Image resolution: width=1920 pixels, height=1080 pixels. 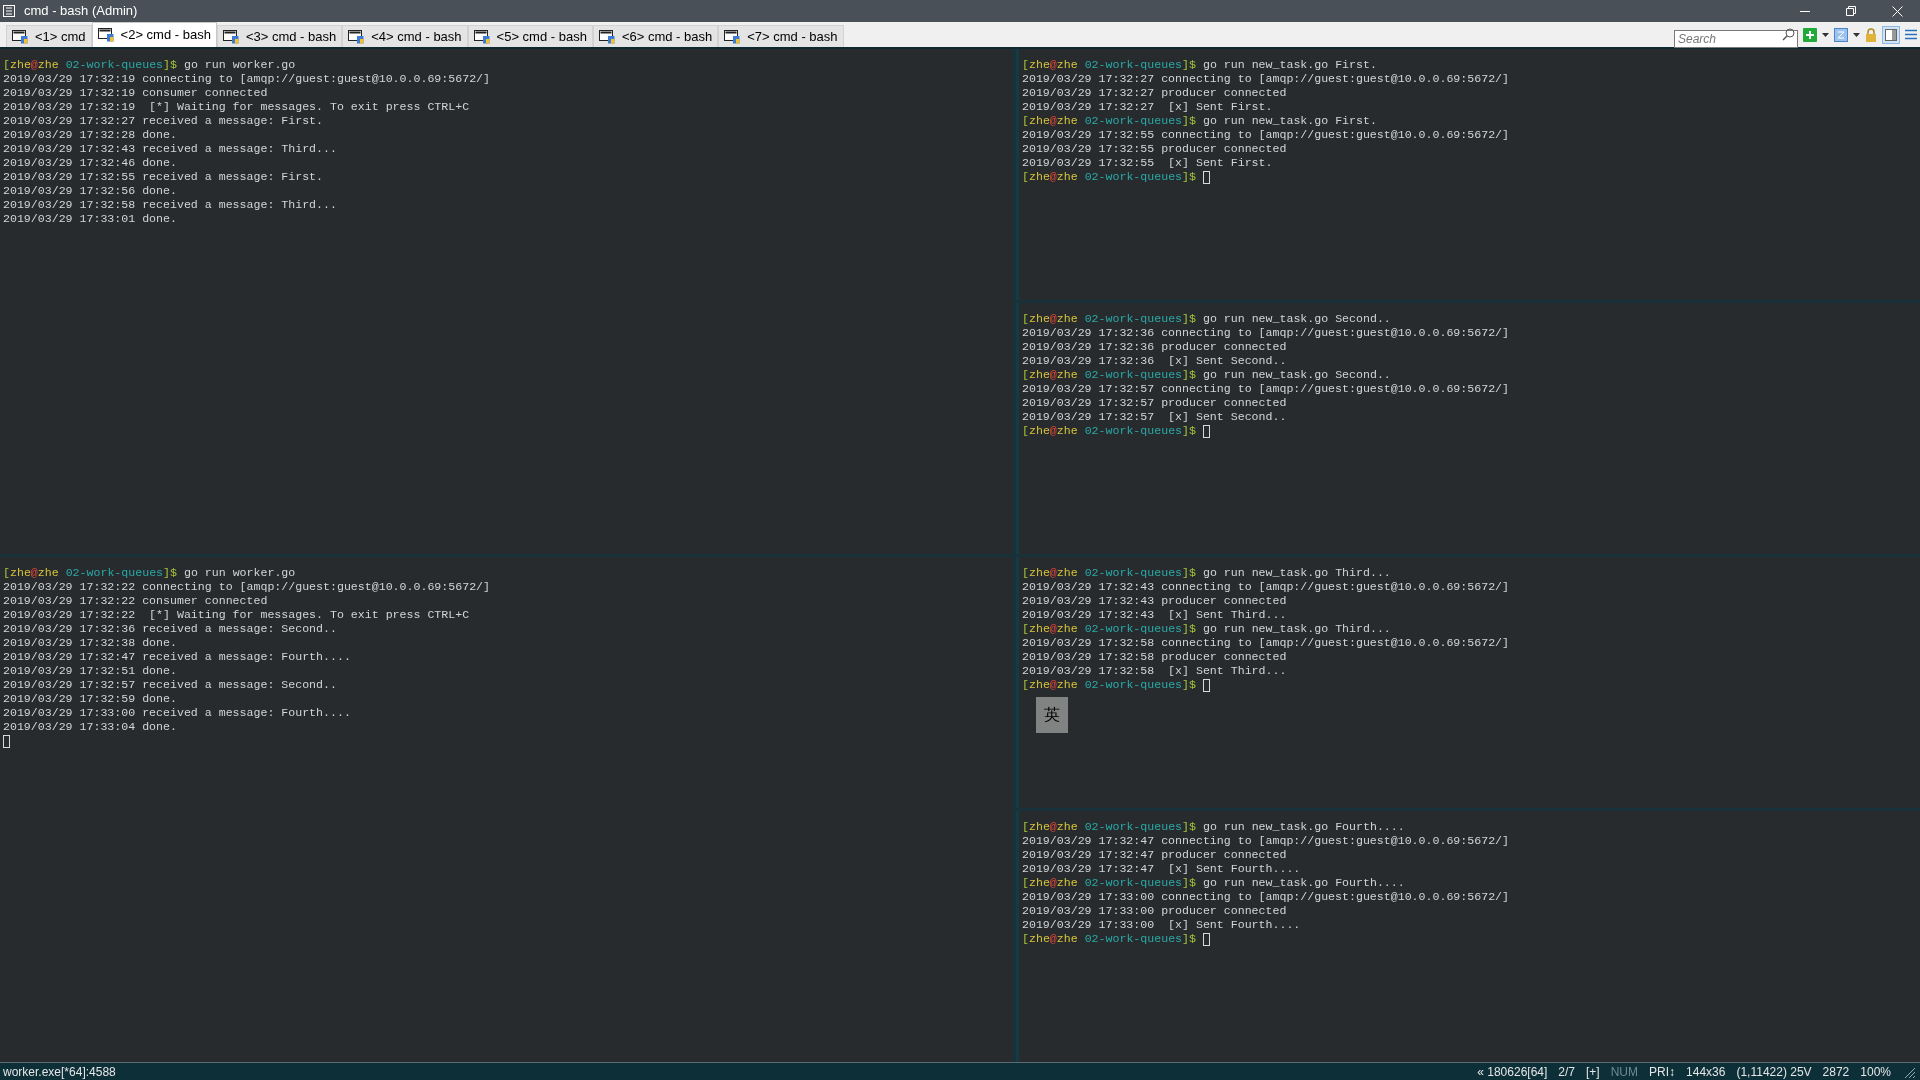 I want to click on output-line: 2019/03/29 17:33:00 producer connected, so click(x=1155, y=911).